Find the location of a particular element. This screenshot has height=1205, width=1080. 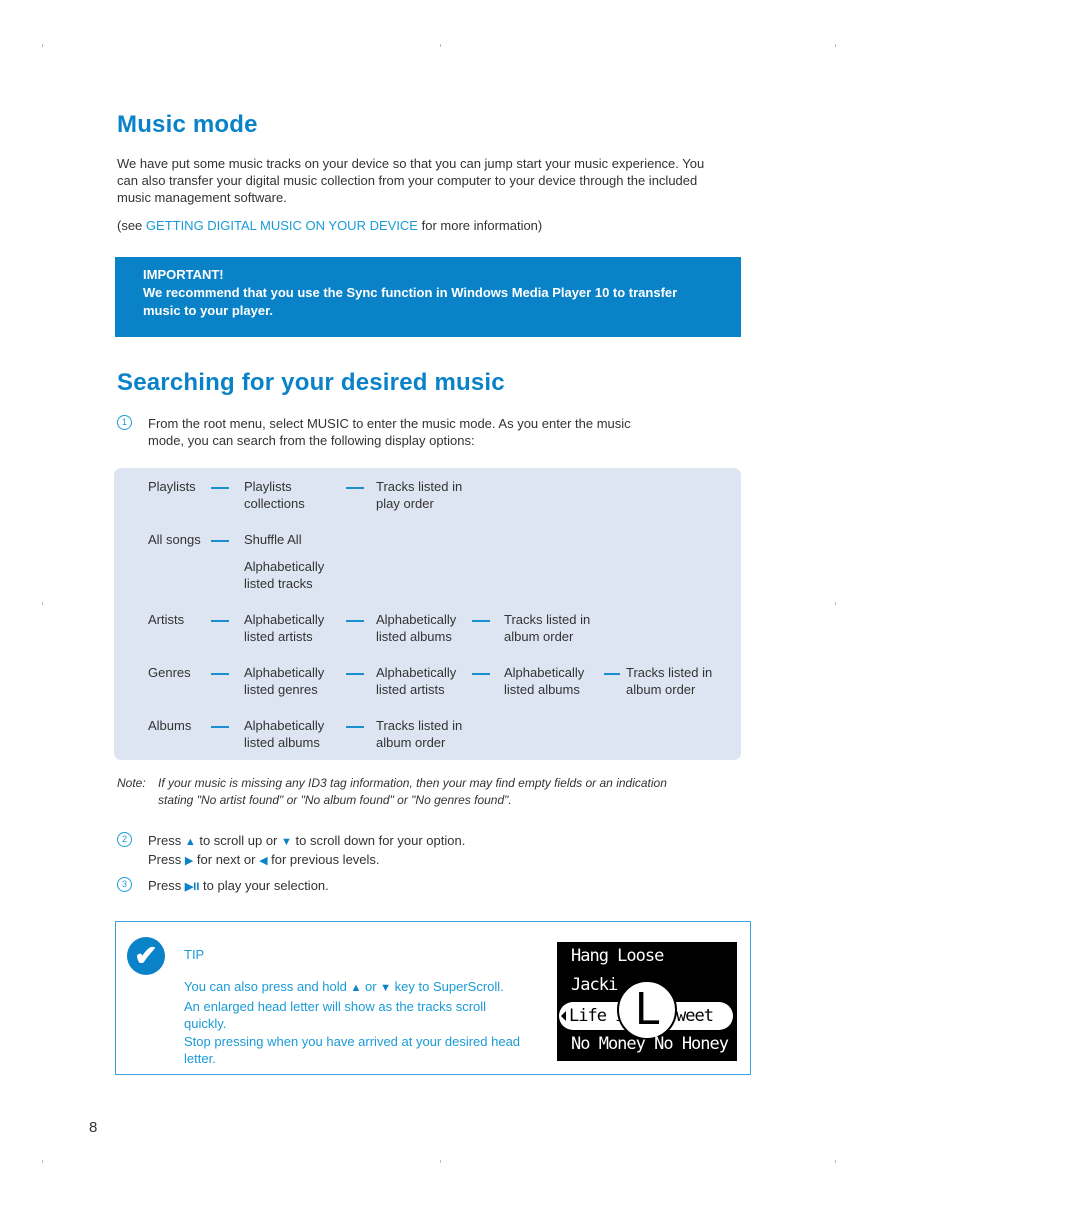

note-label: Note: is located at coordinates (131, 783).